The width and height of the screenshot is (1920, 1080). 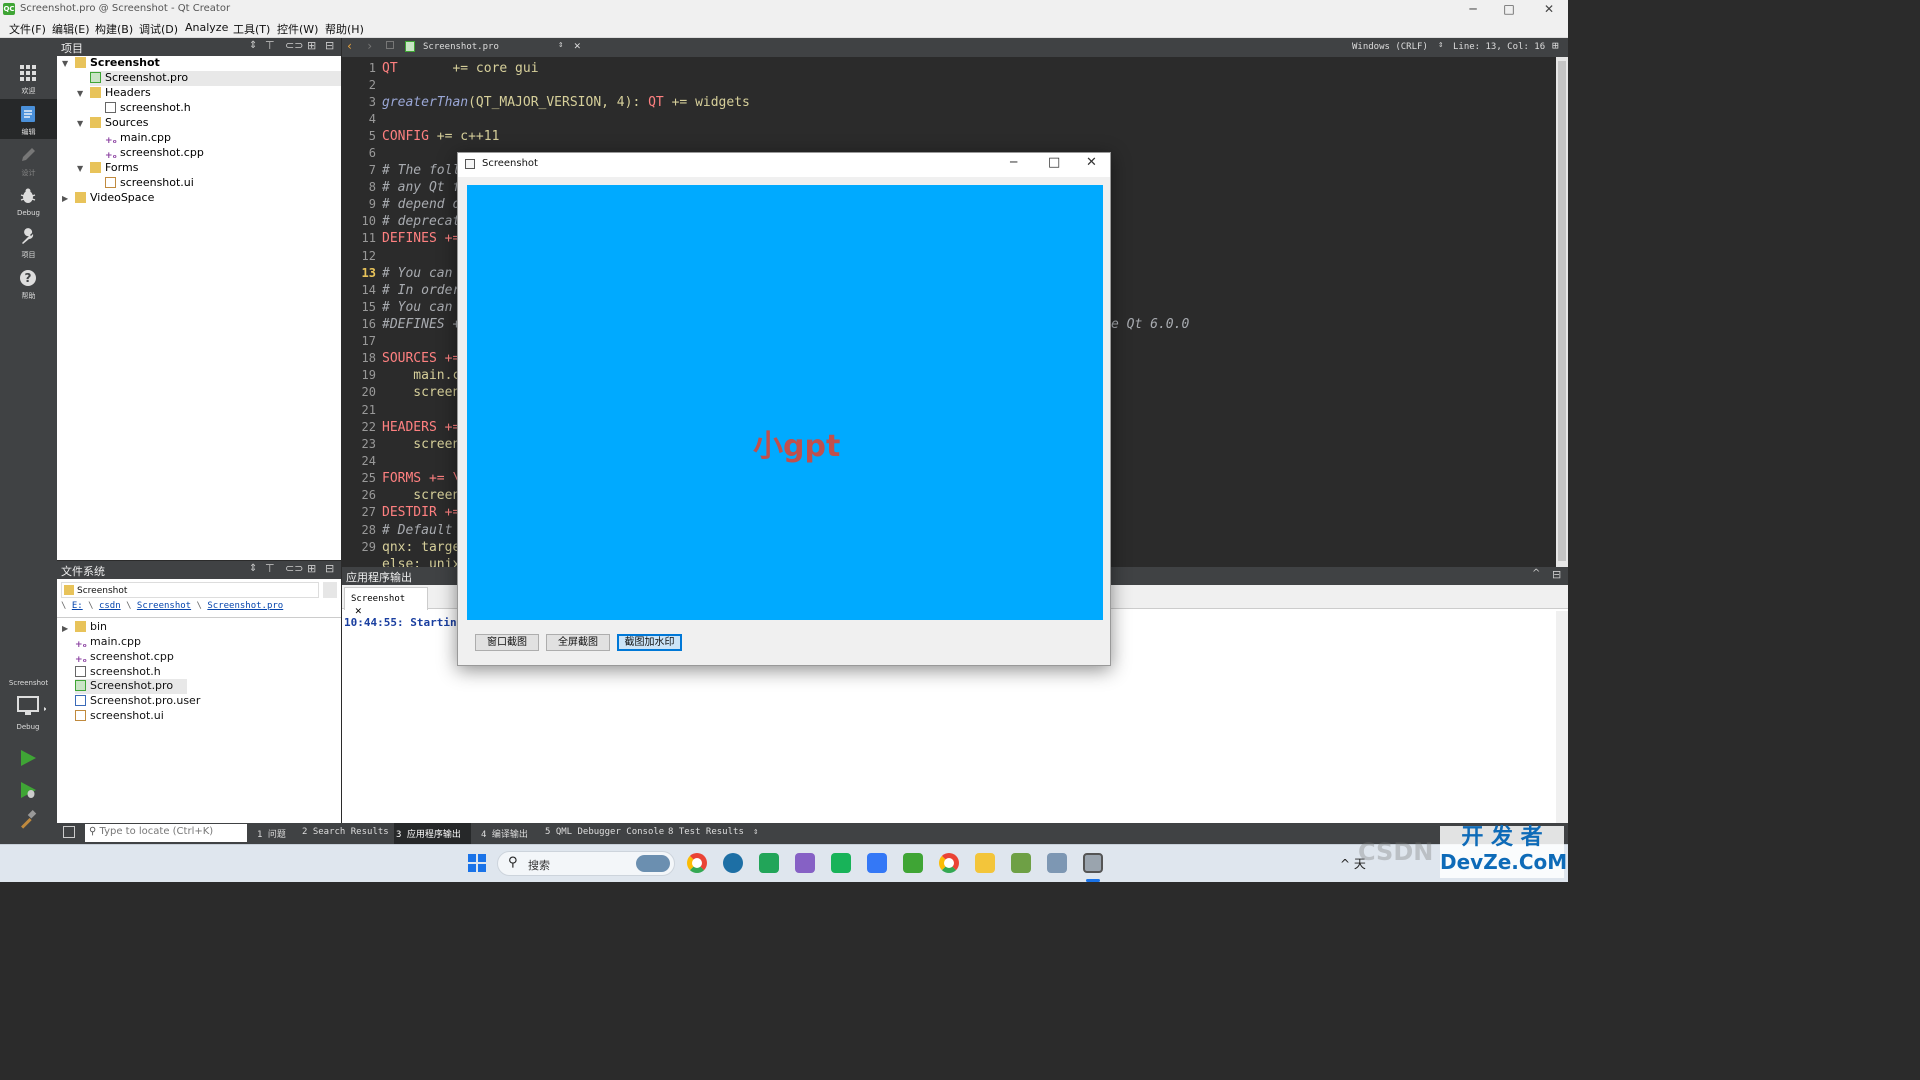 I want to click on fs-item-screenshot-ui: screenshot.ui, so click(x=119, y=716).